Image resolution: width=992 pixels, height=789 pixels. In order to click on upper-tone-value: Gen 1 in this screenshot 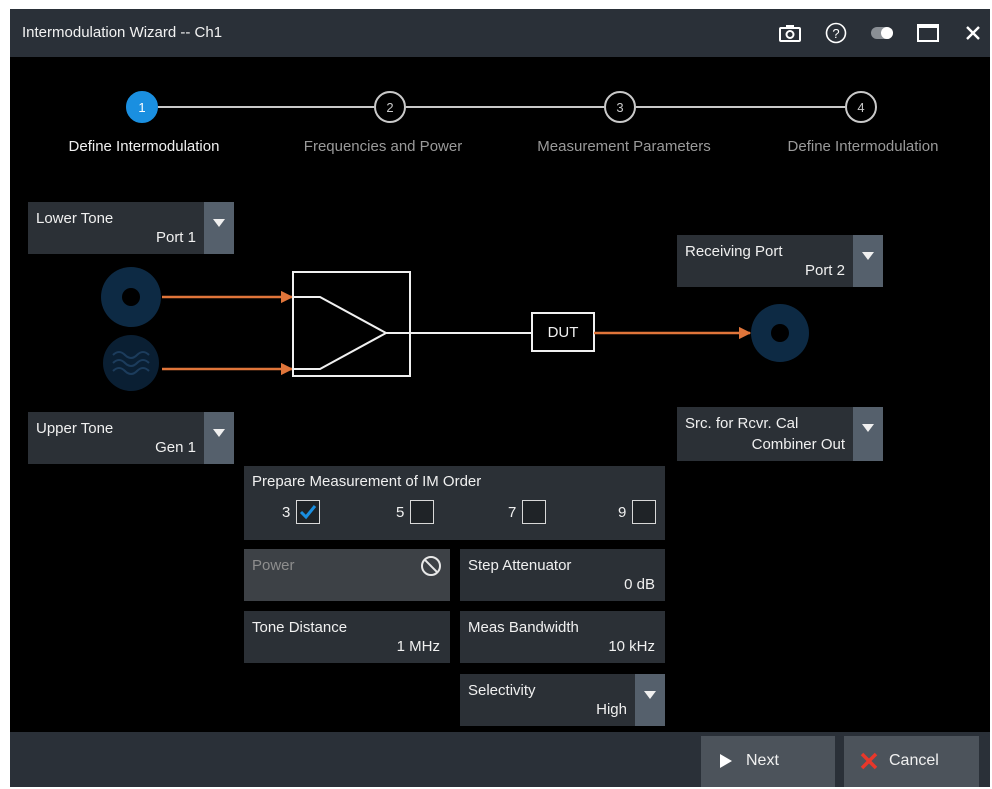, I will do `click(175, 447)`.